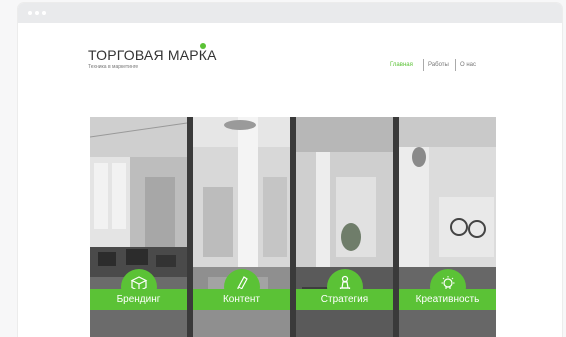 The image size is (566, 337). What do you see at coordinates (401, 65) in the screenshot?
I see `nav-link-home: Главная` at bounding box center [401, 65].